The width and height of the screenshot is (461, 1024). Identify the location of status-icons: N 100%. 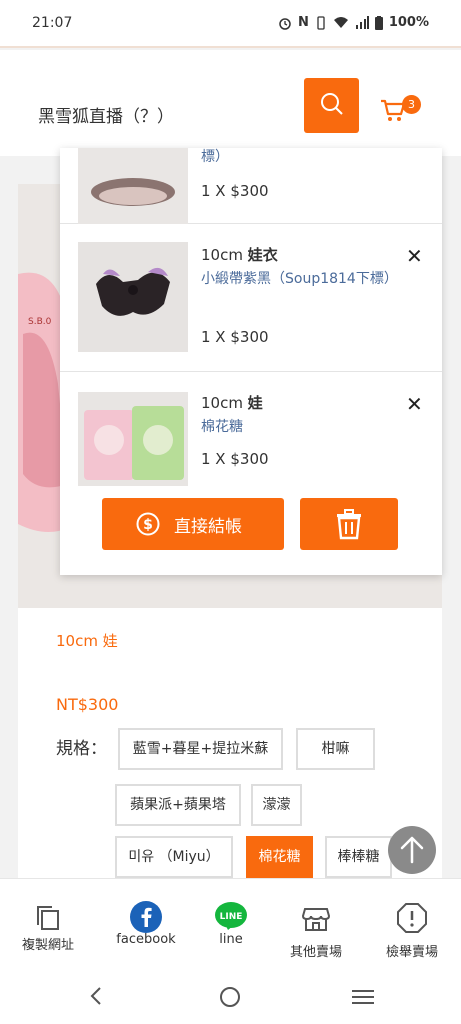
(353, 22).